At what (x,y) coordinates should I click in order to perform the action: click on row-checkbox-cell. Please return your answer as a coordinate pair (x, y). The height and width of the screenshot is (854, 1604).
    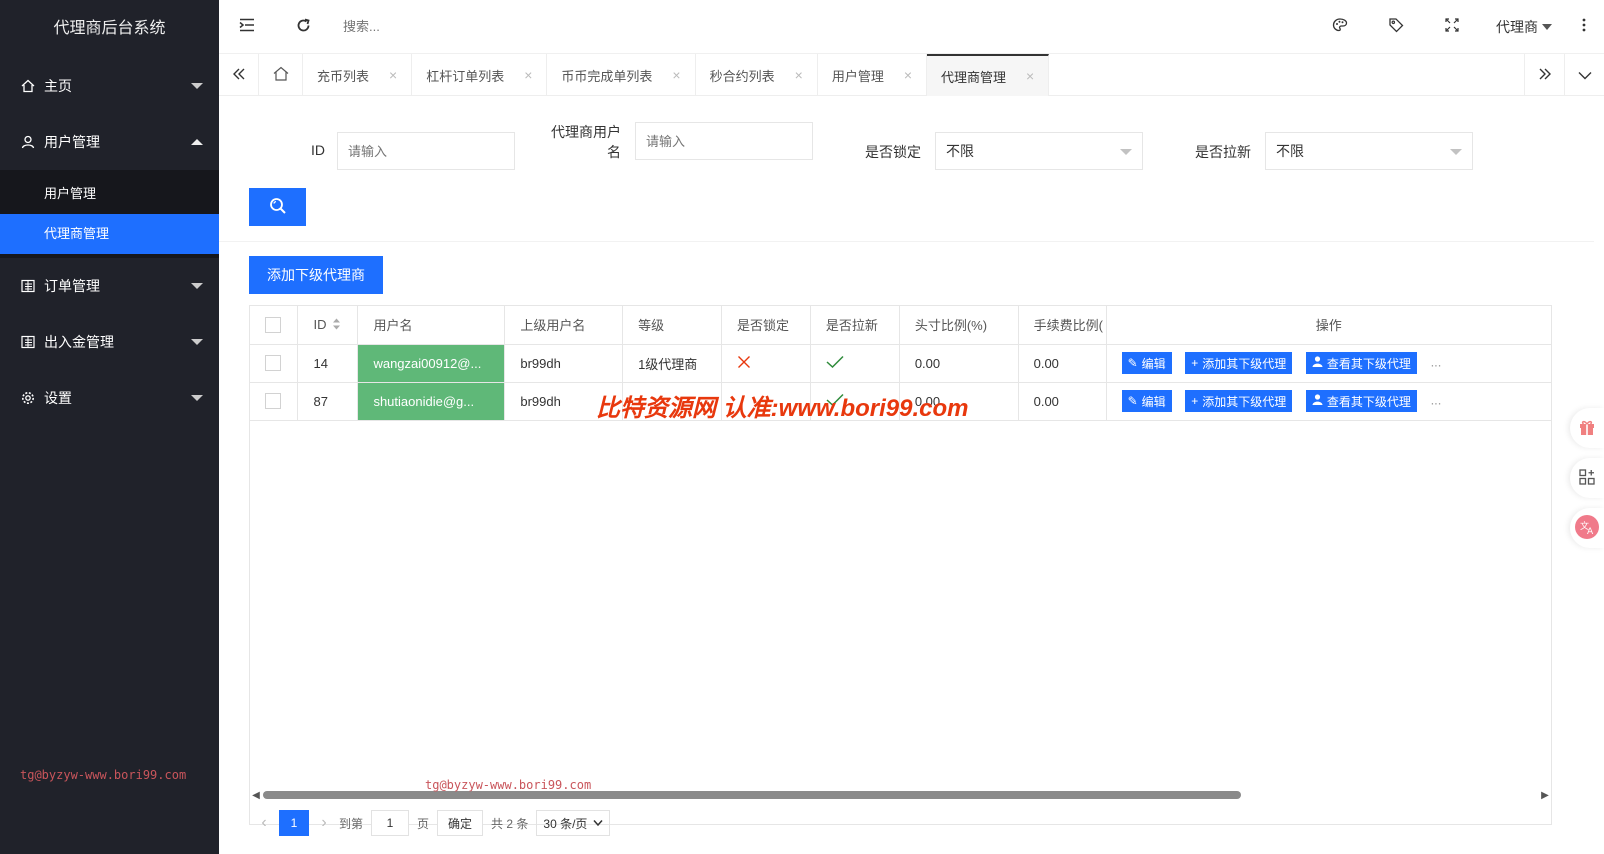
    Looking at the image, I should click on (274, 363).